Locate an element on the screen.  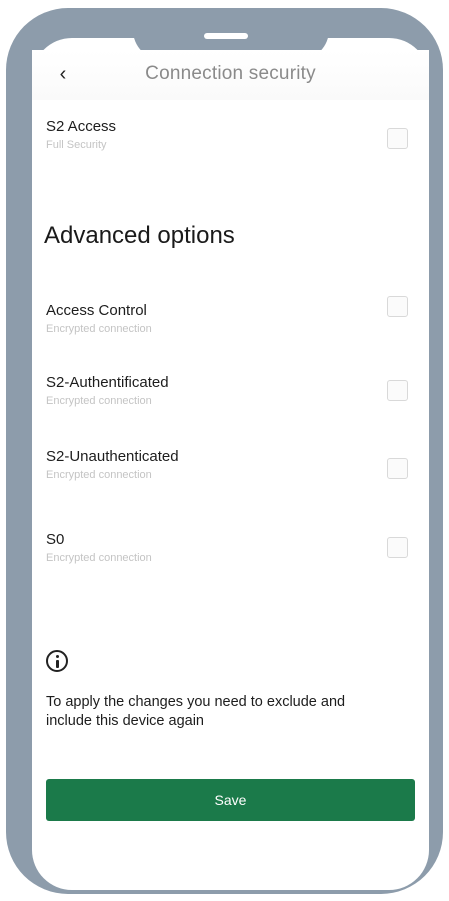
section-title: Advanced options is located at coordinates (139, 235).